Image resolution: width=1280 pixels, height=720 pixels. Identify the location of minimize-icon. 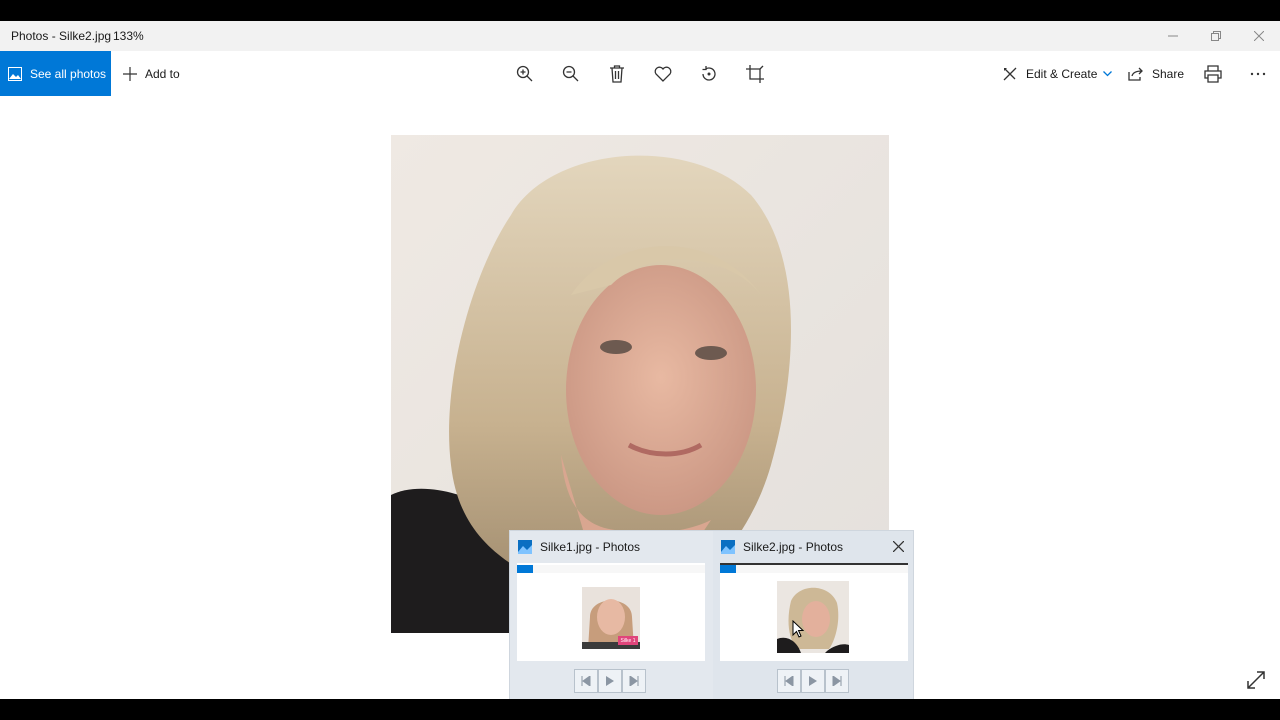
(1172, 36).